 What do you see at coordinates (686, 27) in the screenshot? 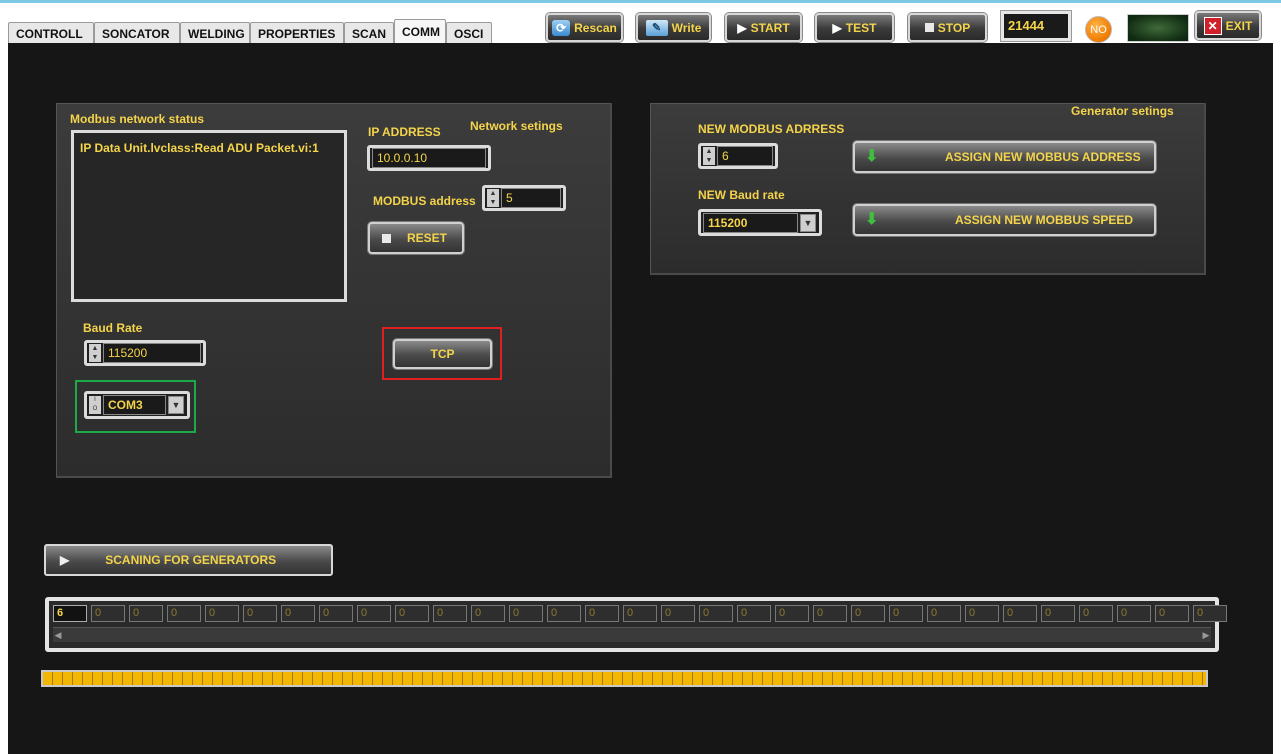
I see `write-label: Write` at bounding box center [686, 27].